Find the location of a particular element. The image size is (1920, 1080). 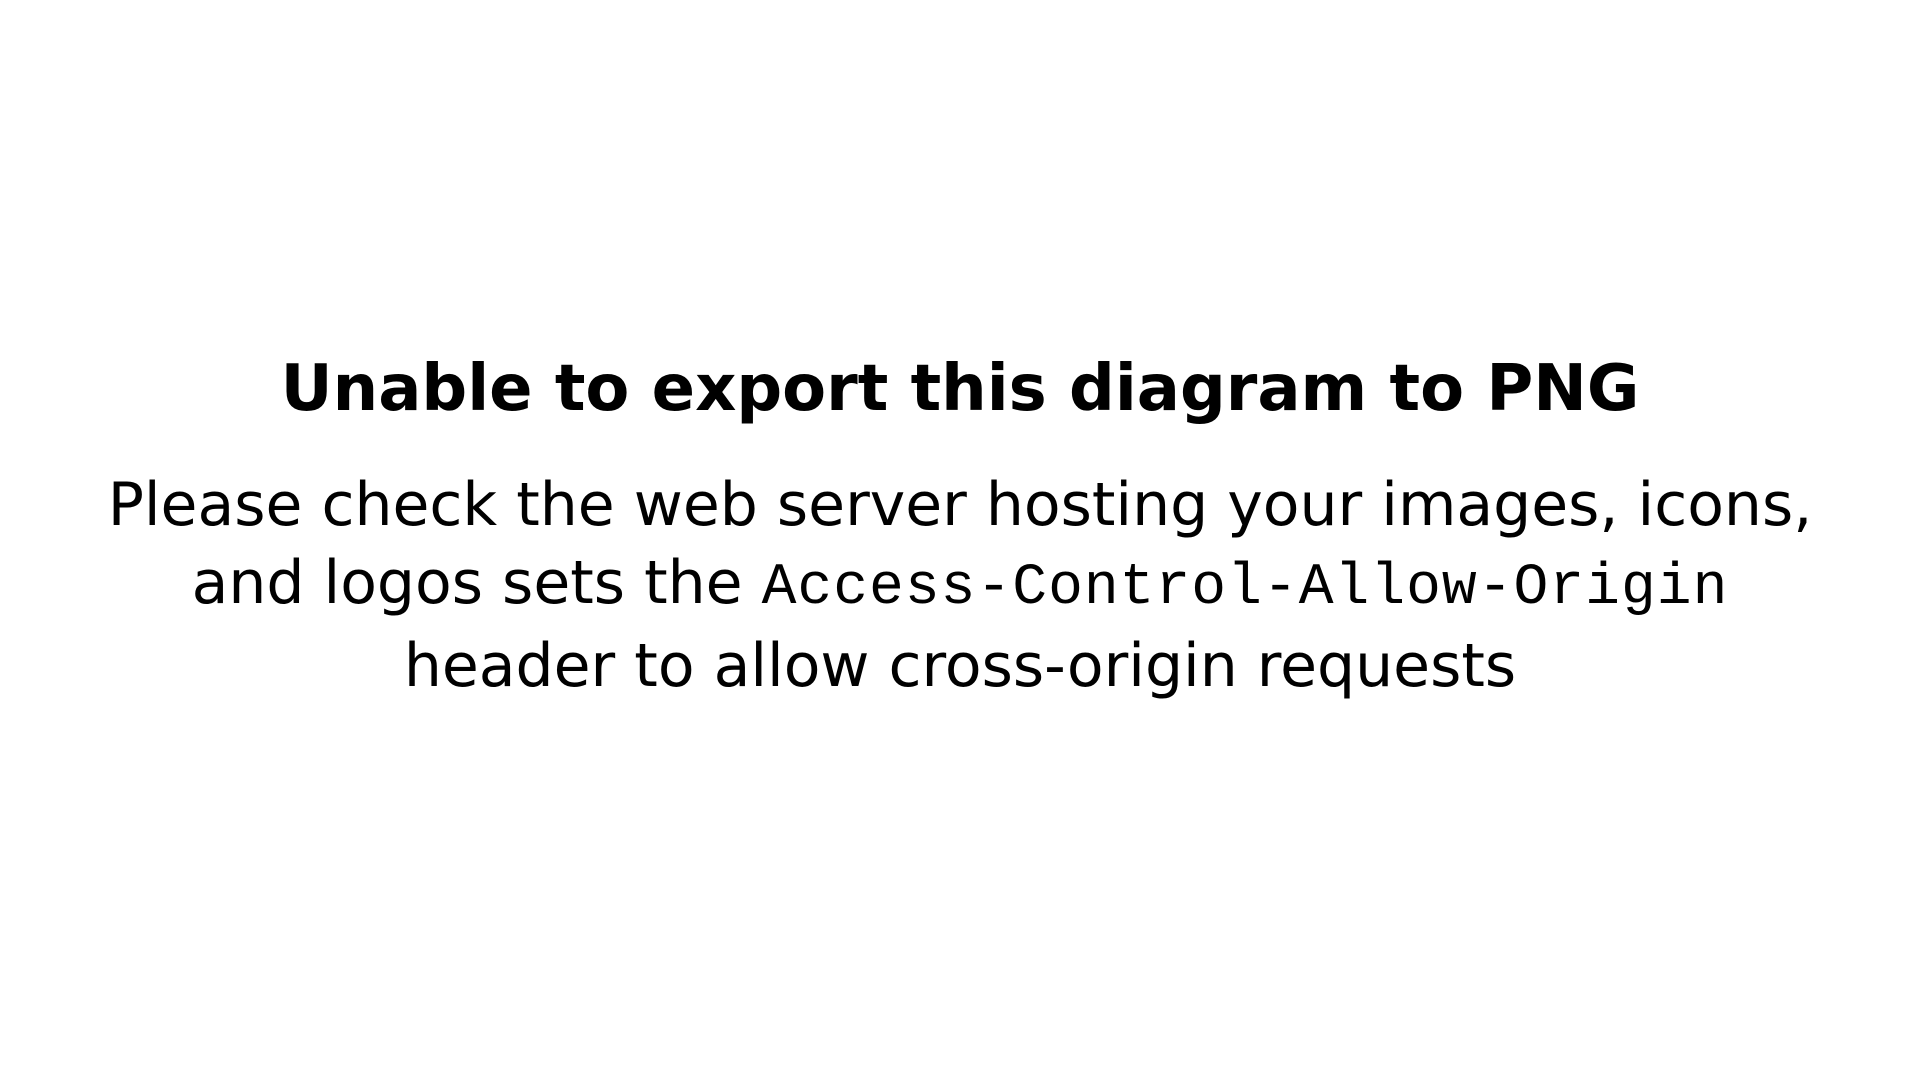

error-message-line-3: header to allow cross-origin requests is located at coordinates (960, 665).